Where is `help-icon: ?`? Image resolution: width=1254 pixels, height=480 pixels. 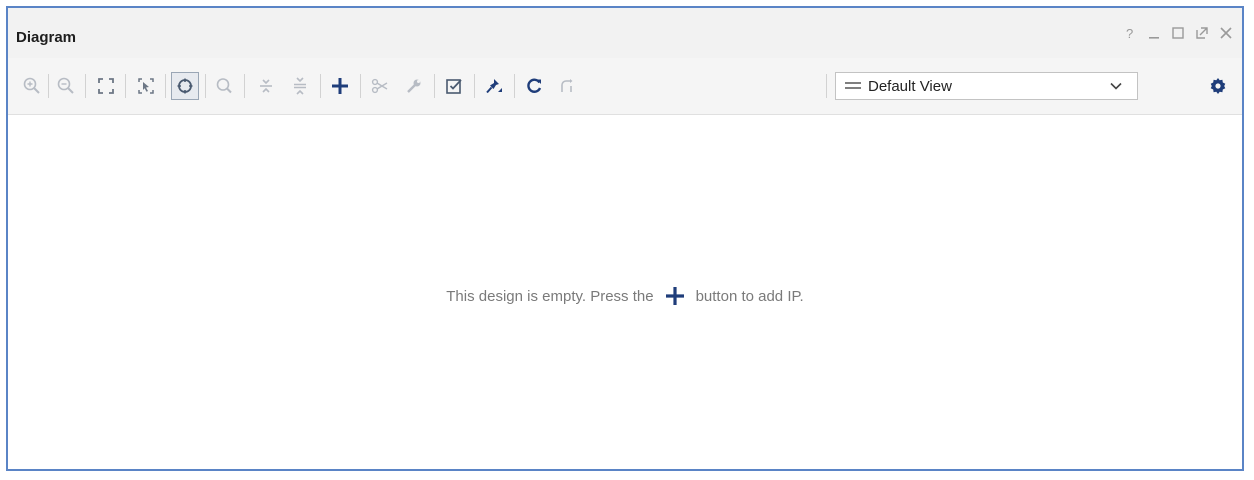
help-icon: ? is located at coordinates (1130, 33).